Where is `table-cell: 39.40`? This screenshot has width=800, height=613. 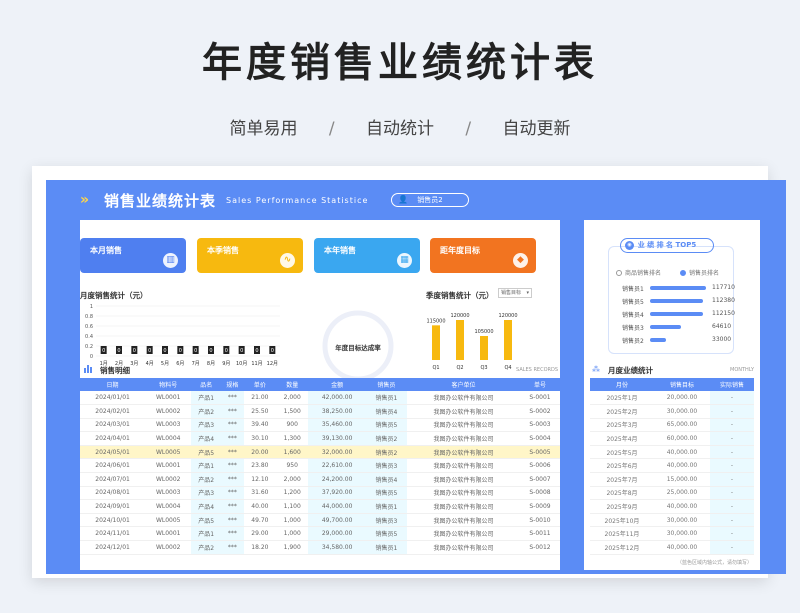 table-cell: 39.40 is located at coordinates (260, 425).